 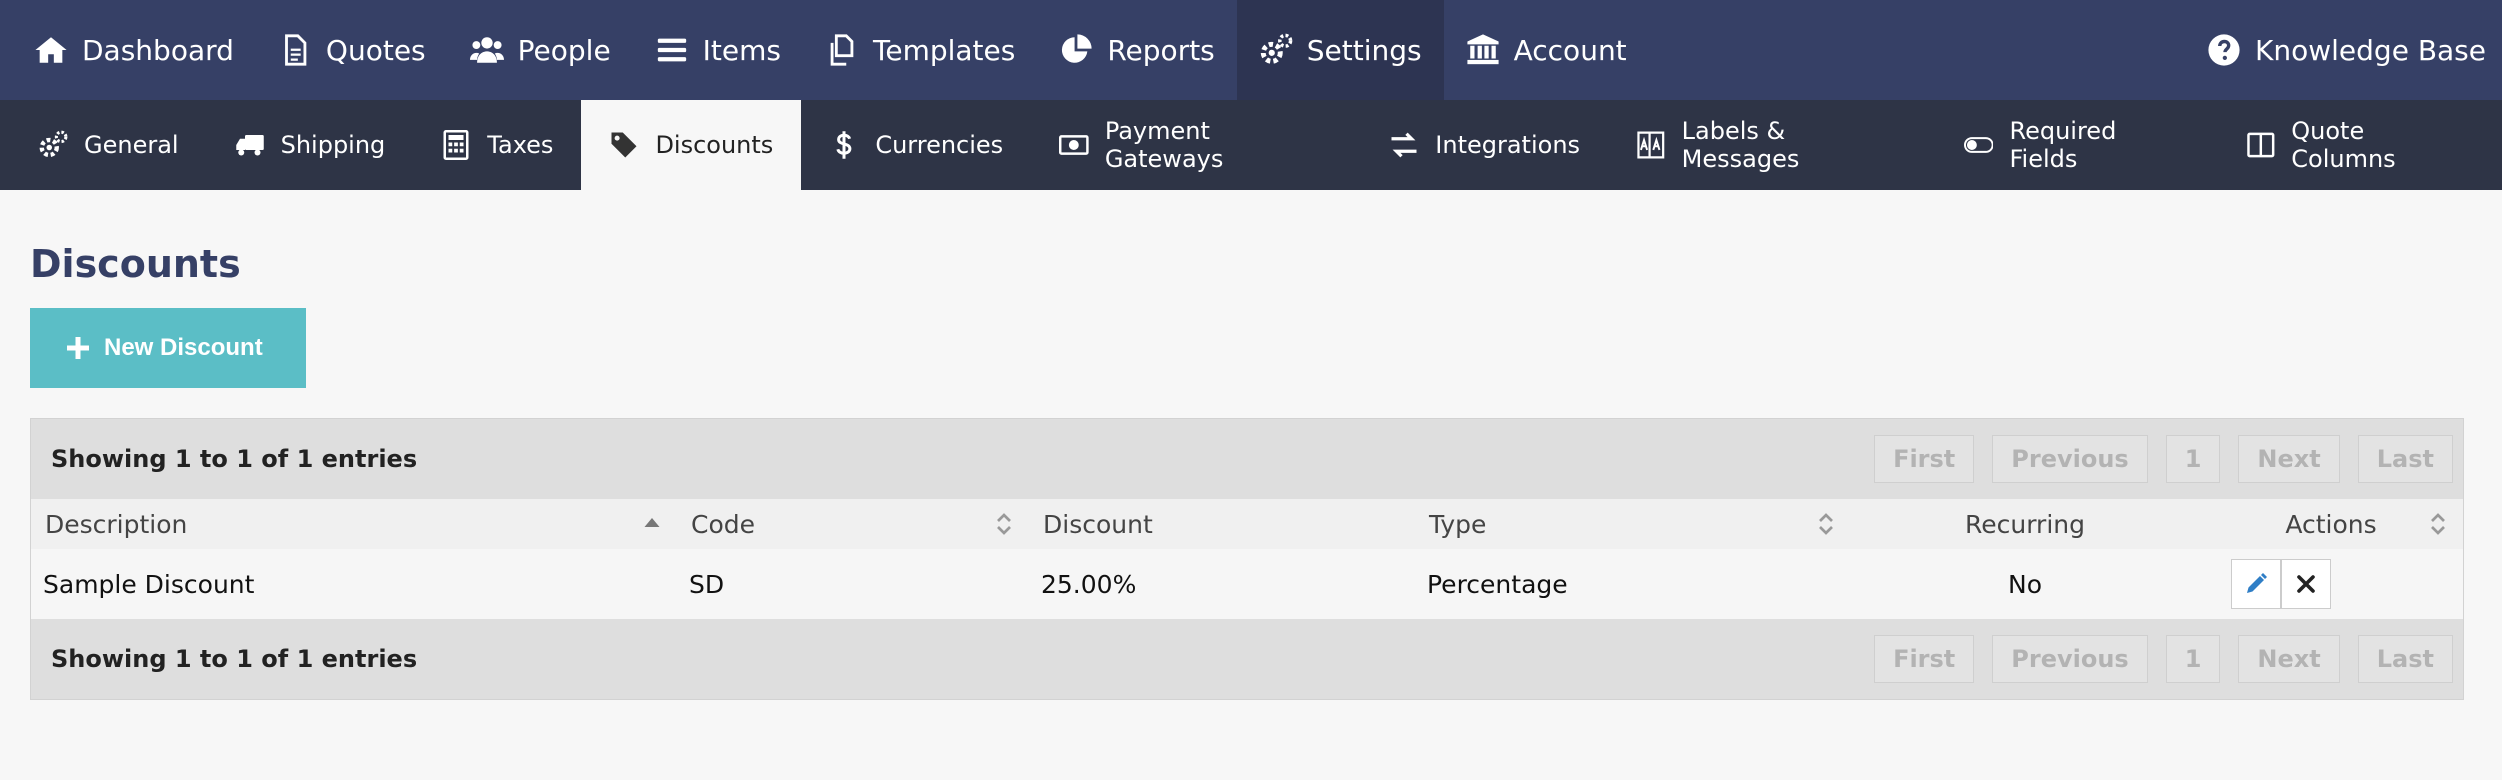 I want to click on nav-knowledge-base-label: Knowledge Base, so click(x=2370, y=50).